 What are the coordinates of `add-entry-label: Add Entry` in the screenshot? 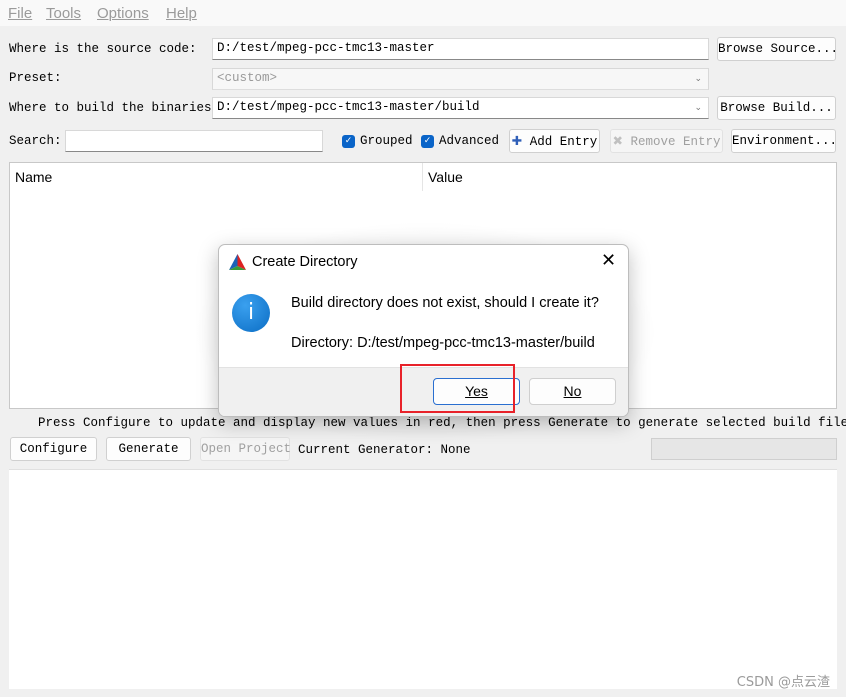 It's located at (563, 142).